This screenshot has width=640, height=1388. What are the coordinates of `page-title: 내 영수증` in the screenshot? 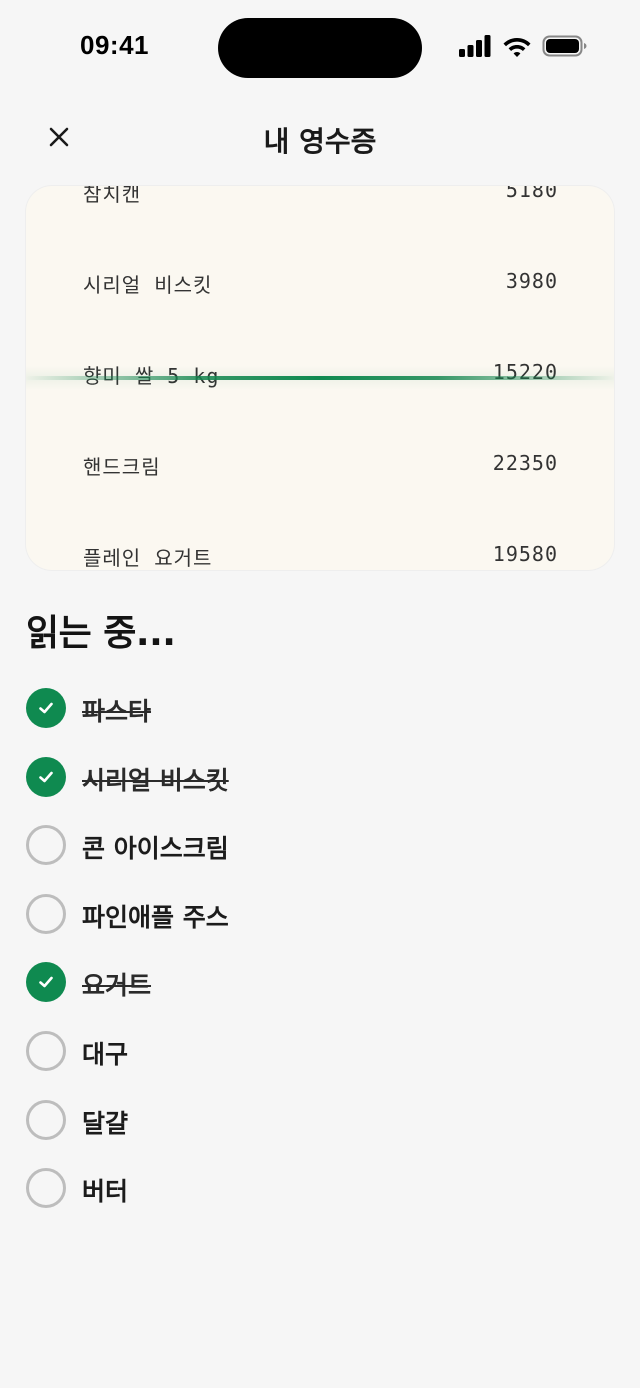 It's located at (320, 141).